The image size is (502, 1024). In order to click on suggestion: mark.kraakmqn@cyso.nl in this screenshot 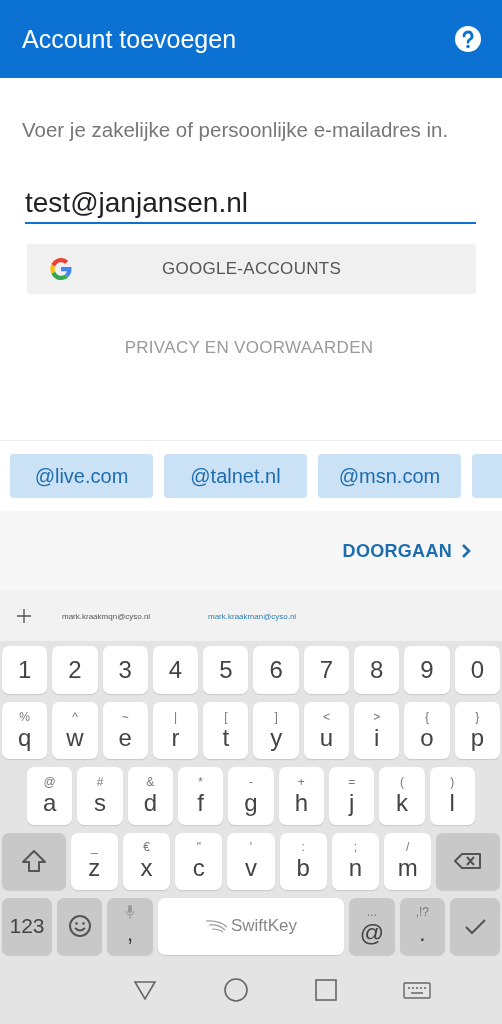, I will do `click(135, 616)`.